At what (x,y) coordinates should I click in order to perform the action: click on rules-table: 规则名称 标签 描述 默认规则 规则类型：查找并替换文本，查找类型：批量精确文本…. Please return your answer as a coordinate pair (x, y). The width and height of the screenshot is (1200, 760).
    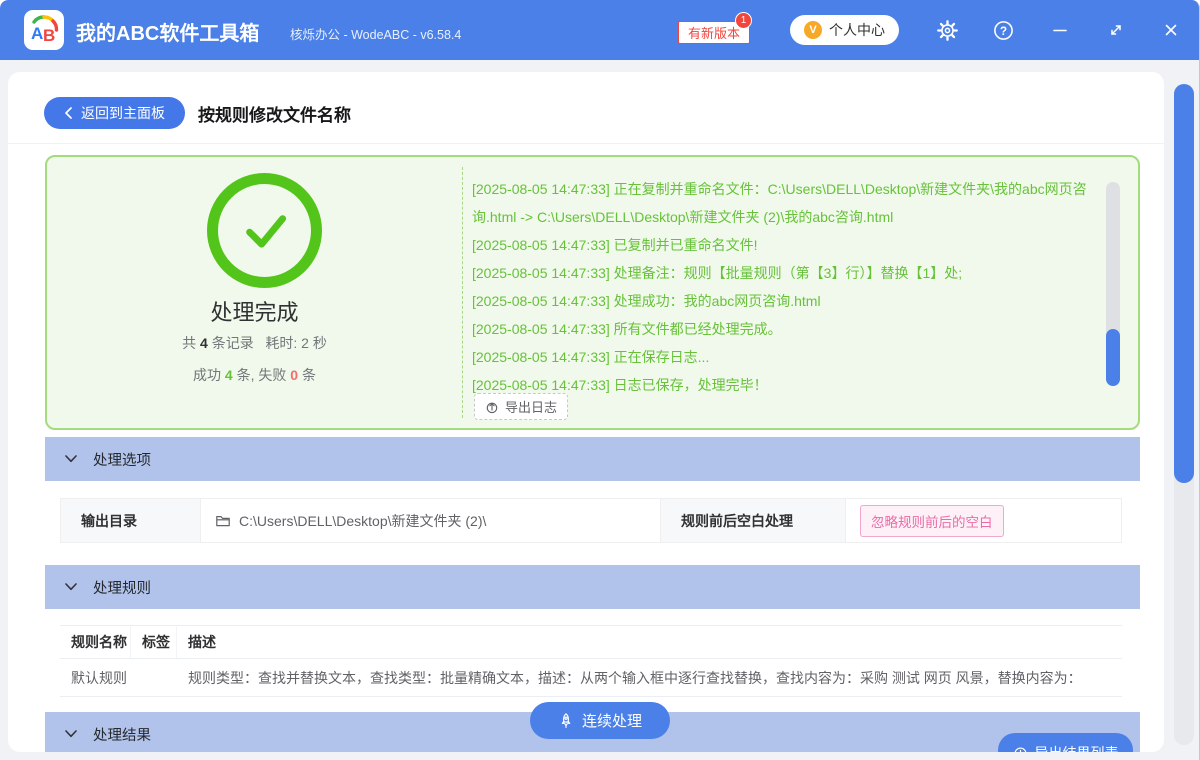
    Looking at the image, I should click on (591, 661).